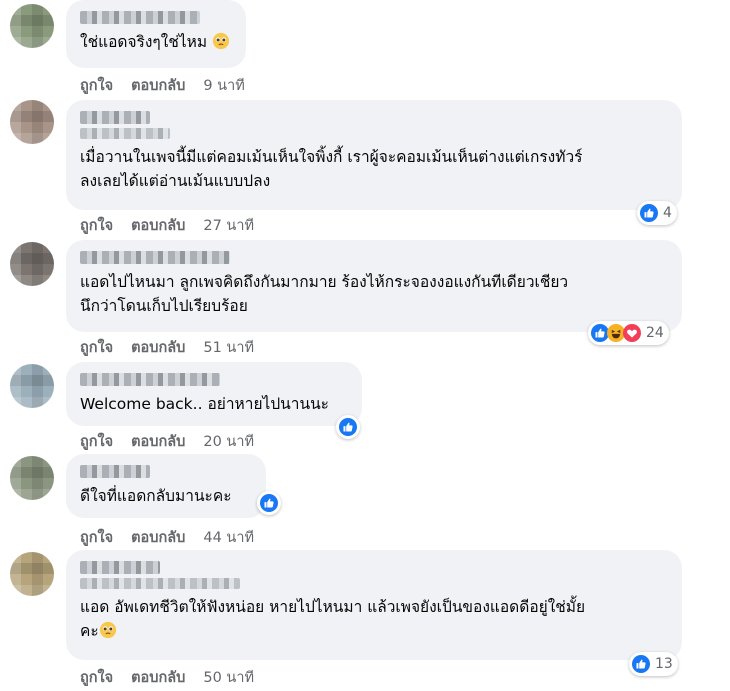 Image resolution: width=730 pixels, height=691 pixels. What do you see at coordinates (223, 85) in the screenshot?
I see `timestamp: 9 นาที` at bounding box center [223, 85].